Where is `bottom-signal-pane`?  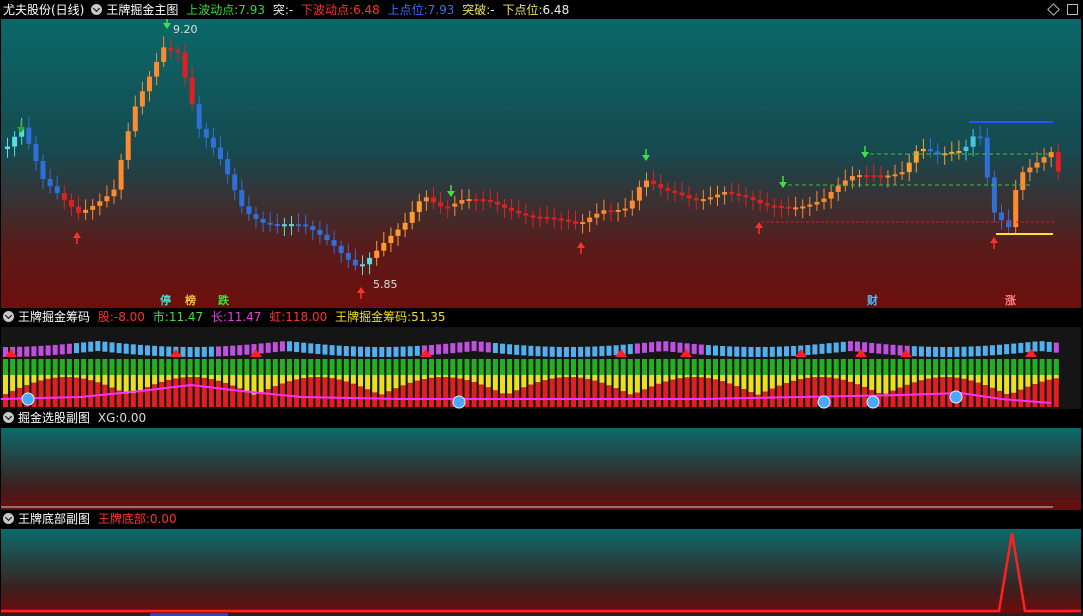
bottom-signal-pane is located at coordinates (541, 571).